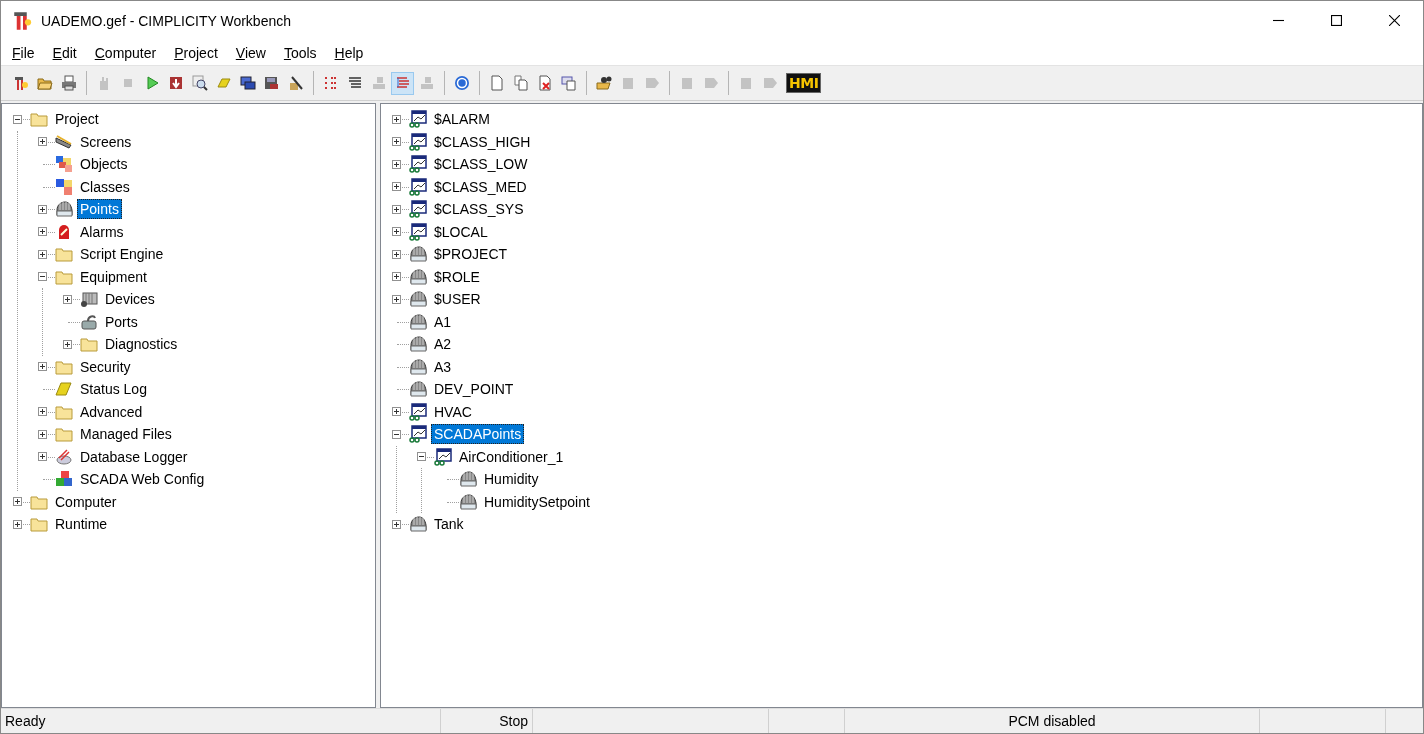 Image resolution: width=1424 pixels, height=734 pixels. Describe the element at coordinates (102, 231) in the screenshot. I see `tree-item: Alarms` at that location.